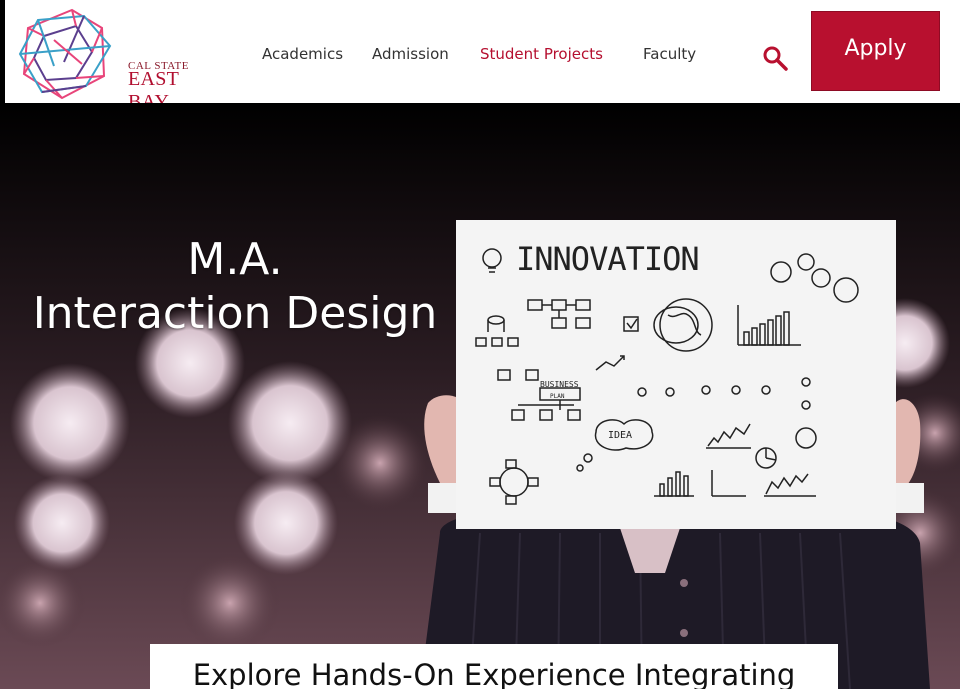 The width and height of the screenshot is (960, 689). Describe the element at coordinates (2, 51) in the screenshot. I see `header-edge` at that location.